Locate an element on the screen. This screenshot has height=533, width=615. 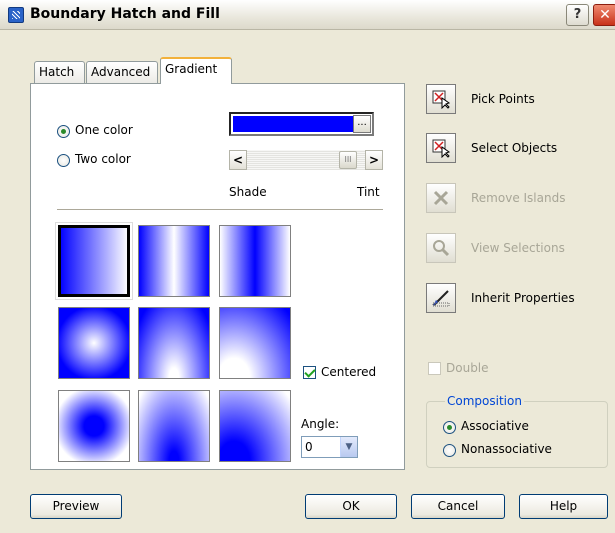
double-checkbox is located at coordinates (434, 368).